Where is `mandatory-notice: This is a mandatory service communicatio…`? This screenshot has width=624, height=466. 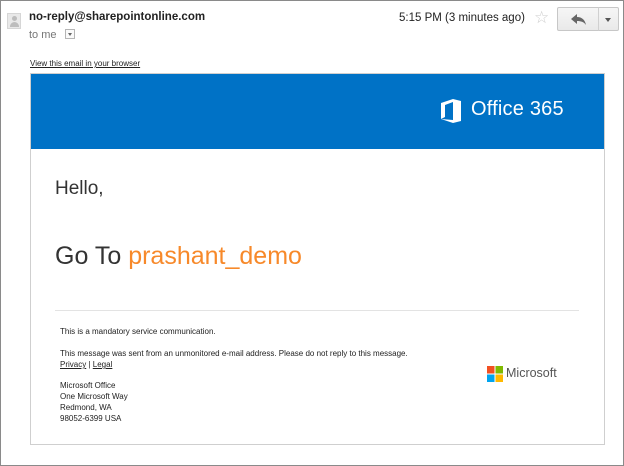
mandatory-notice: This is a mandatory service communicatio… is located at coordinates (138, 331).